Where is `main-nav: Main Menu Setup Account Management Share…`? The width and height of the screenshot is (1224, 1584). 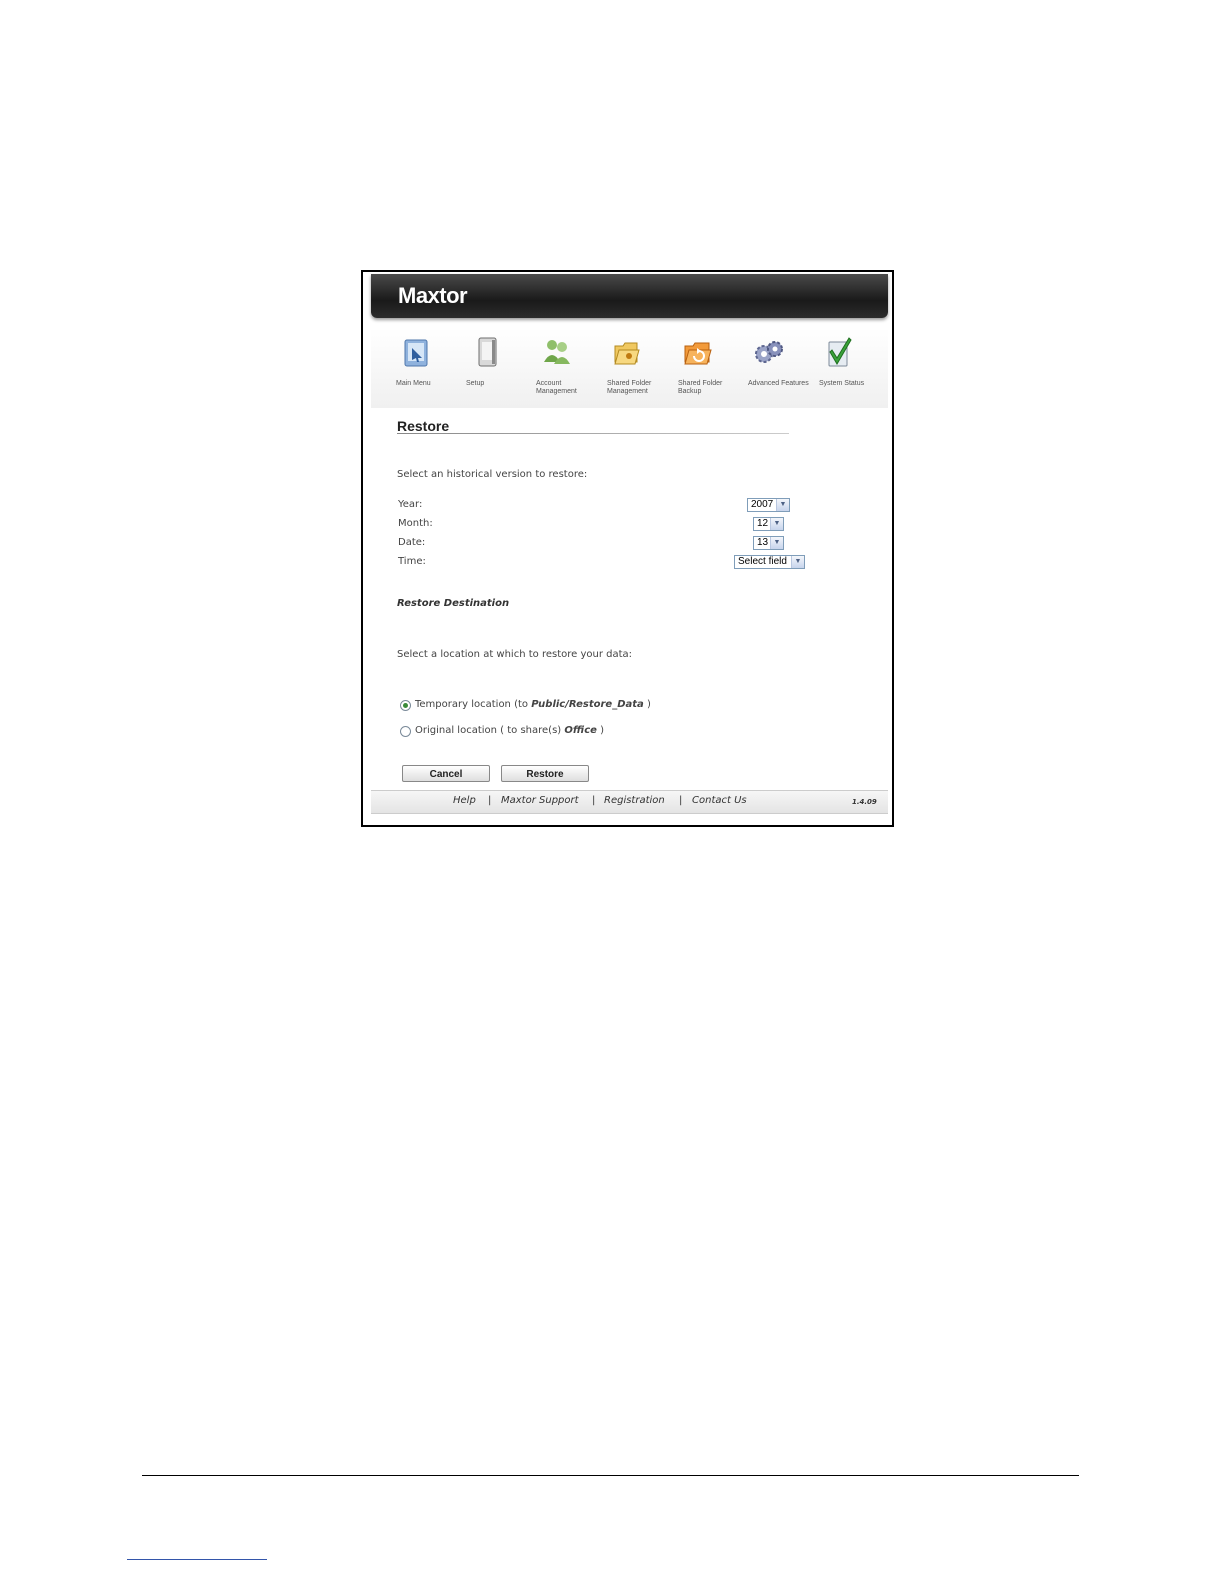
main-nav: Main Menu Setup Account Management Share… is located at coordinates (629, 368).